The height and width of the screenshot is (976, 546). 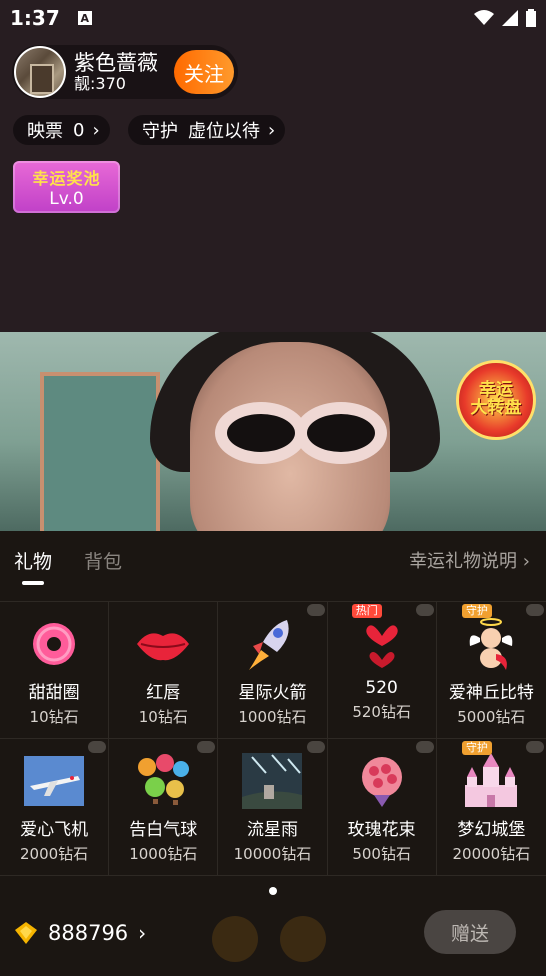 I want to click on hot-badge: 热门, so click(x=366, y=611).